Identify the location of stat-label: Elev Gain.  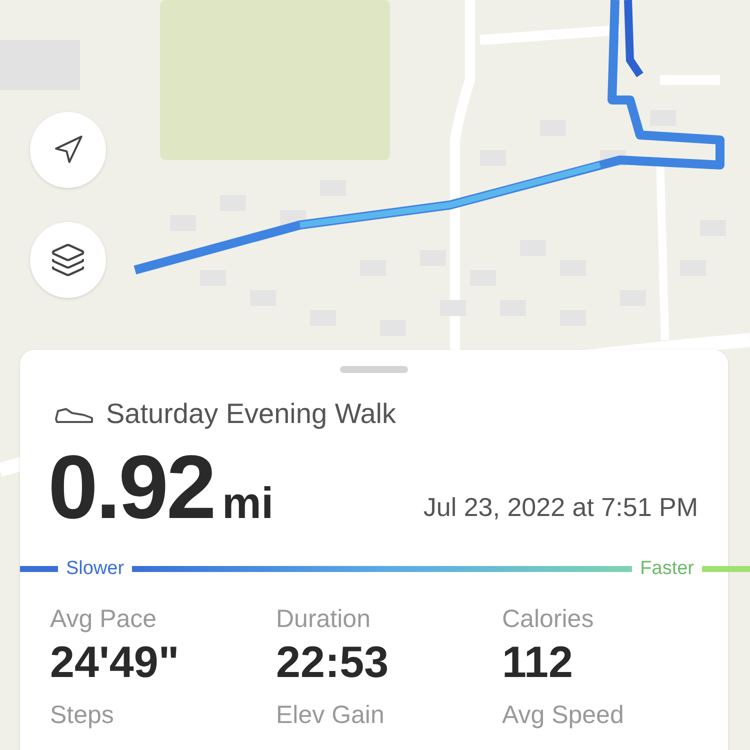
(331, 715).